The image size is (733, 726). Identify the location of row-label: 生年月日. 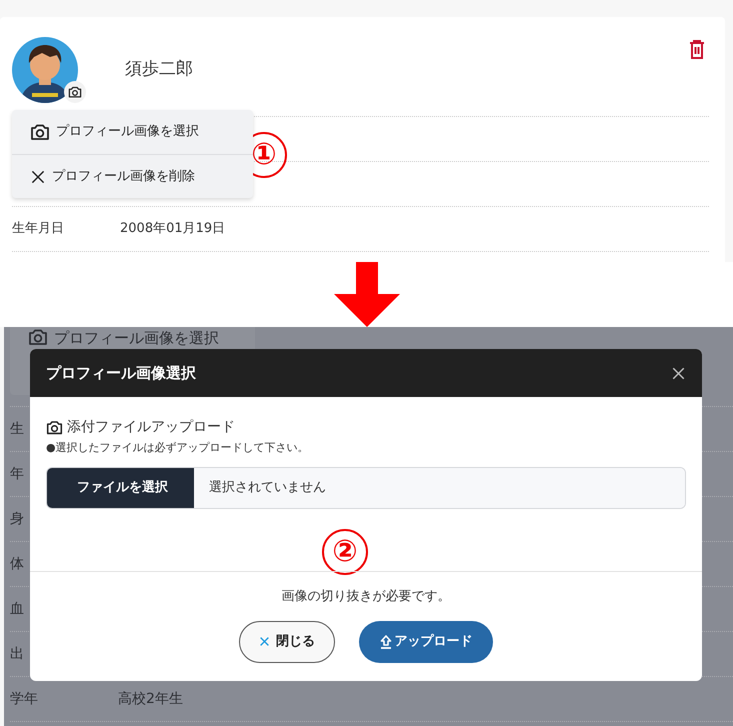
(38, 229).